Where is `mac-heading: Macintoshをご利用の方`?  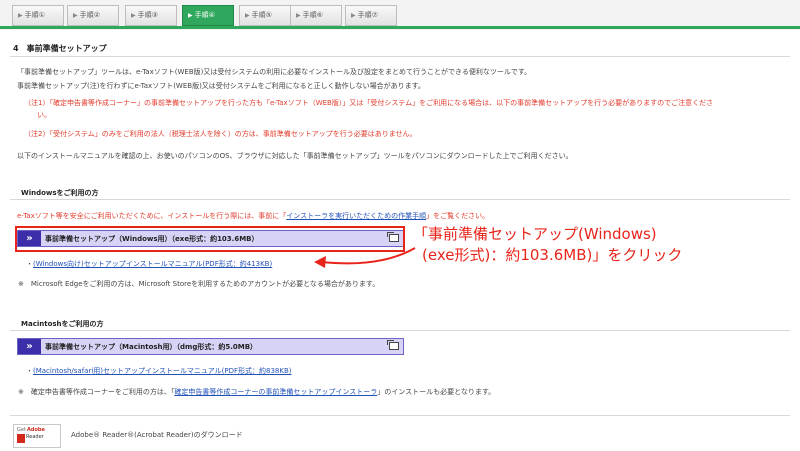 mac-heading: Macintoshをご利用の方 is located at coordinates (62, 324).